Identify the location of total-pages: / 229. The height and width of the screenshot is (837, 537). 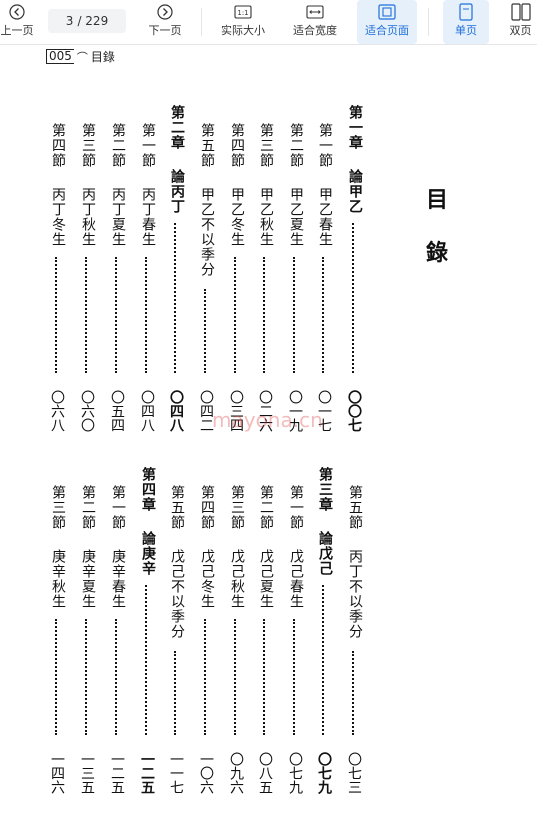
(93, 21).